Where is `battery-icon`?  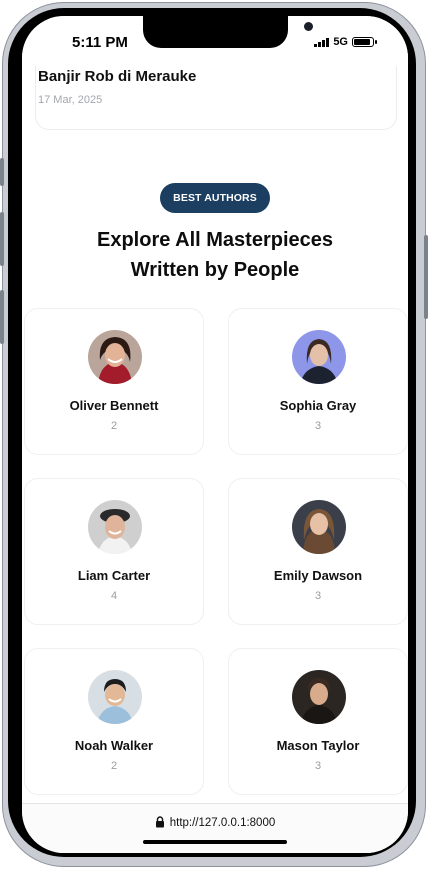
battery-icon is located at coordinates (364, 42).